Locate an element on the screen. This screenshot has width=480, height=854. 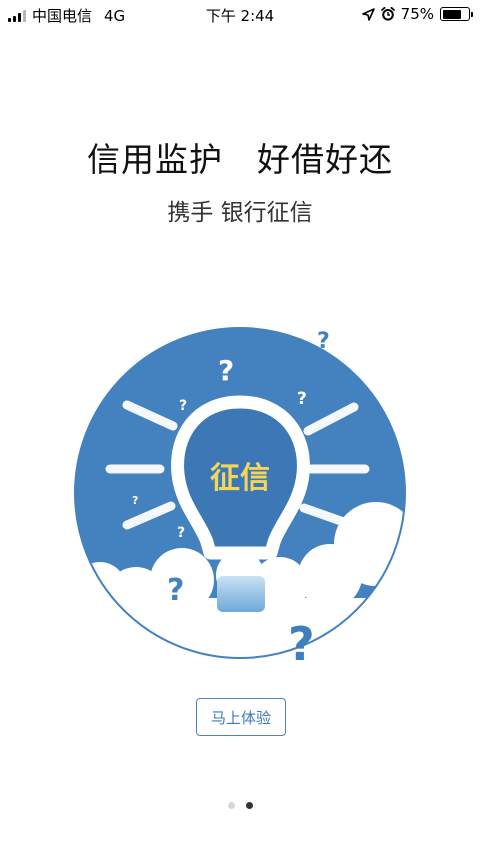
battery-icon is located at coordinates (456, 14).